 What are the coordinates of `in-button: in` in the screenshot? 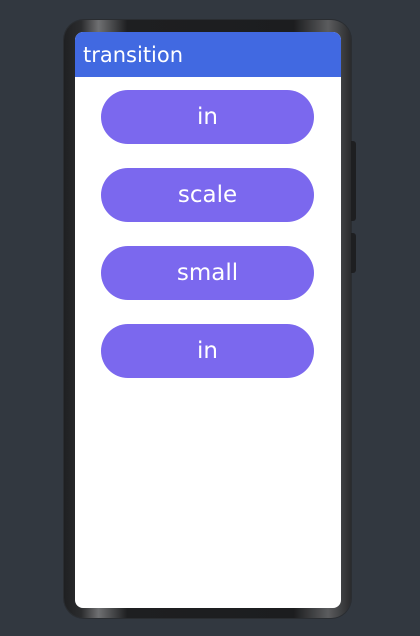 It's located at (207, 117).